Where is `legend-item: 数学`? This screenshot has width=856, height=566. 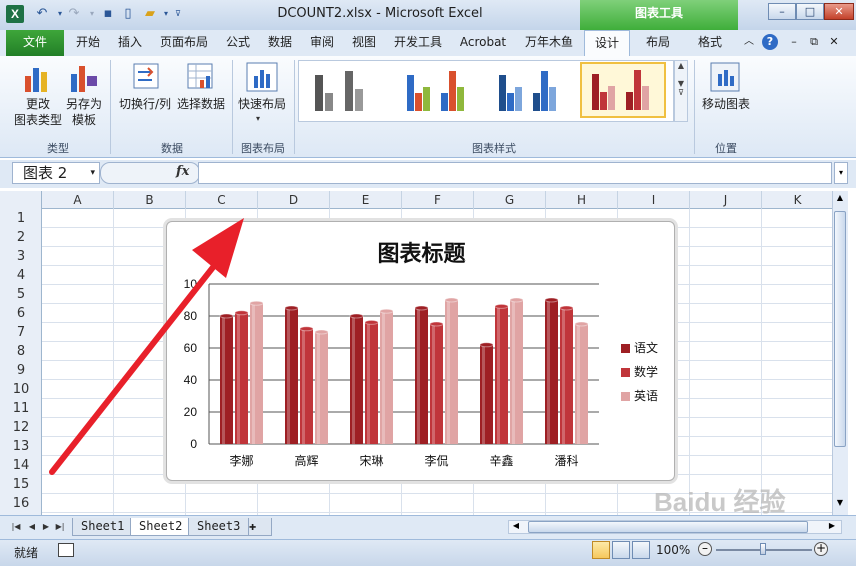
legend-item: 数学 is located at coordinates (639, 372).